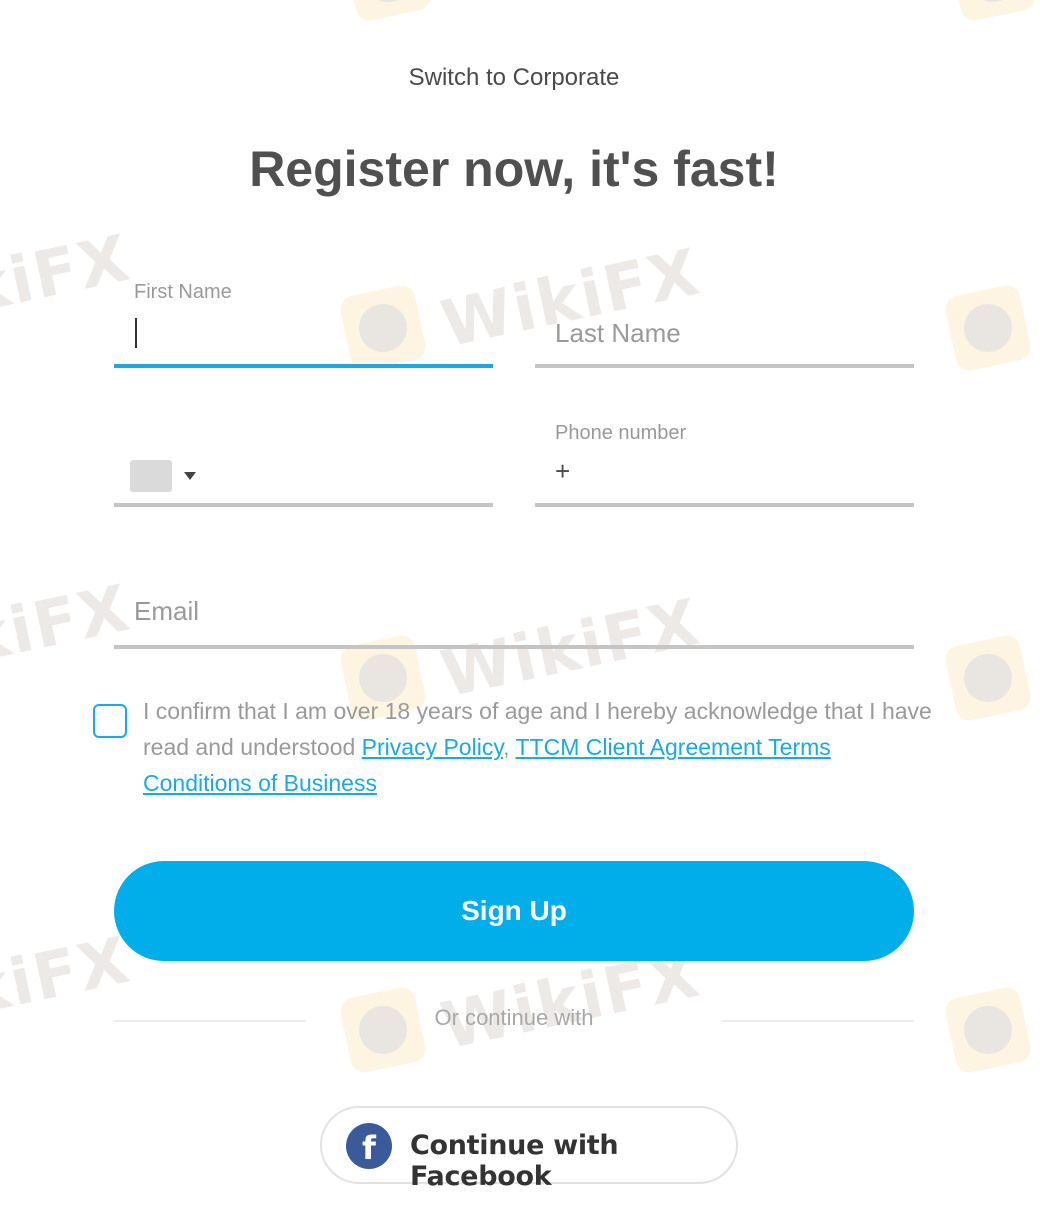  I want to click on email-field: Email, so click(514, 609).